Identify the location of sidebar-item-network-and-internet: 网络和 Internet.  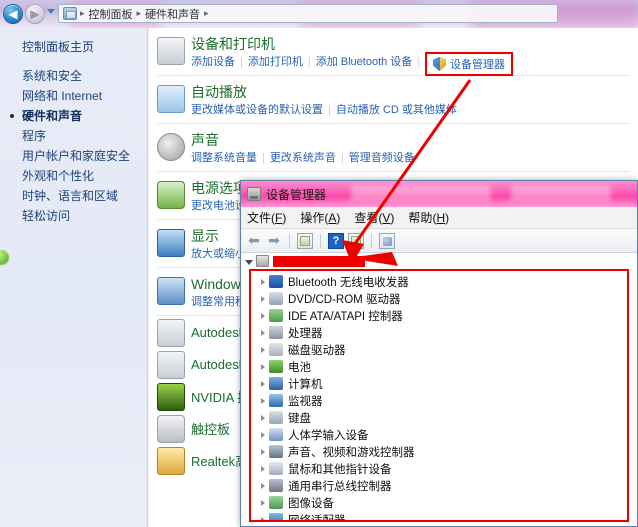
(84, 96).